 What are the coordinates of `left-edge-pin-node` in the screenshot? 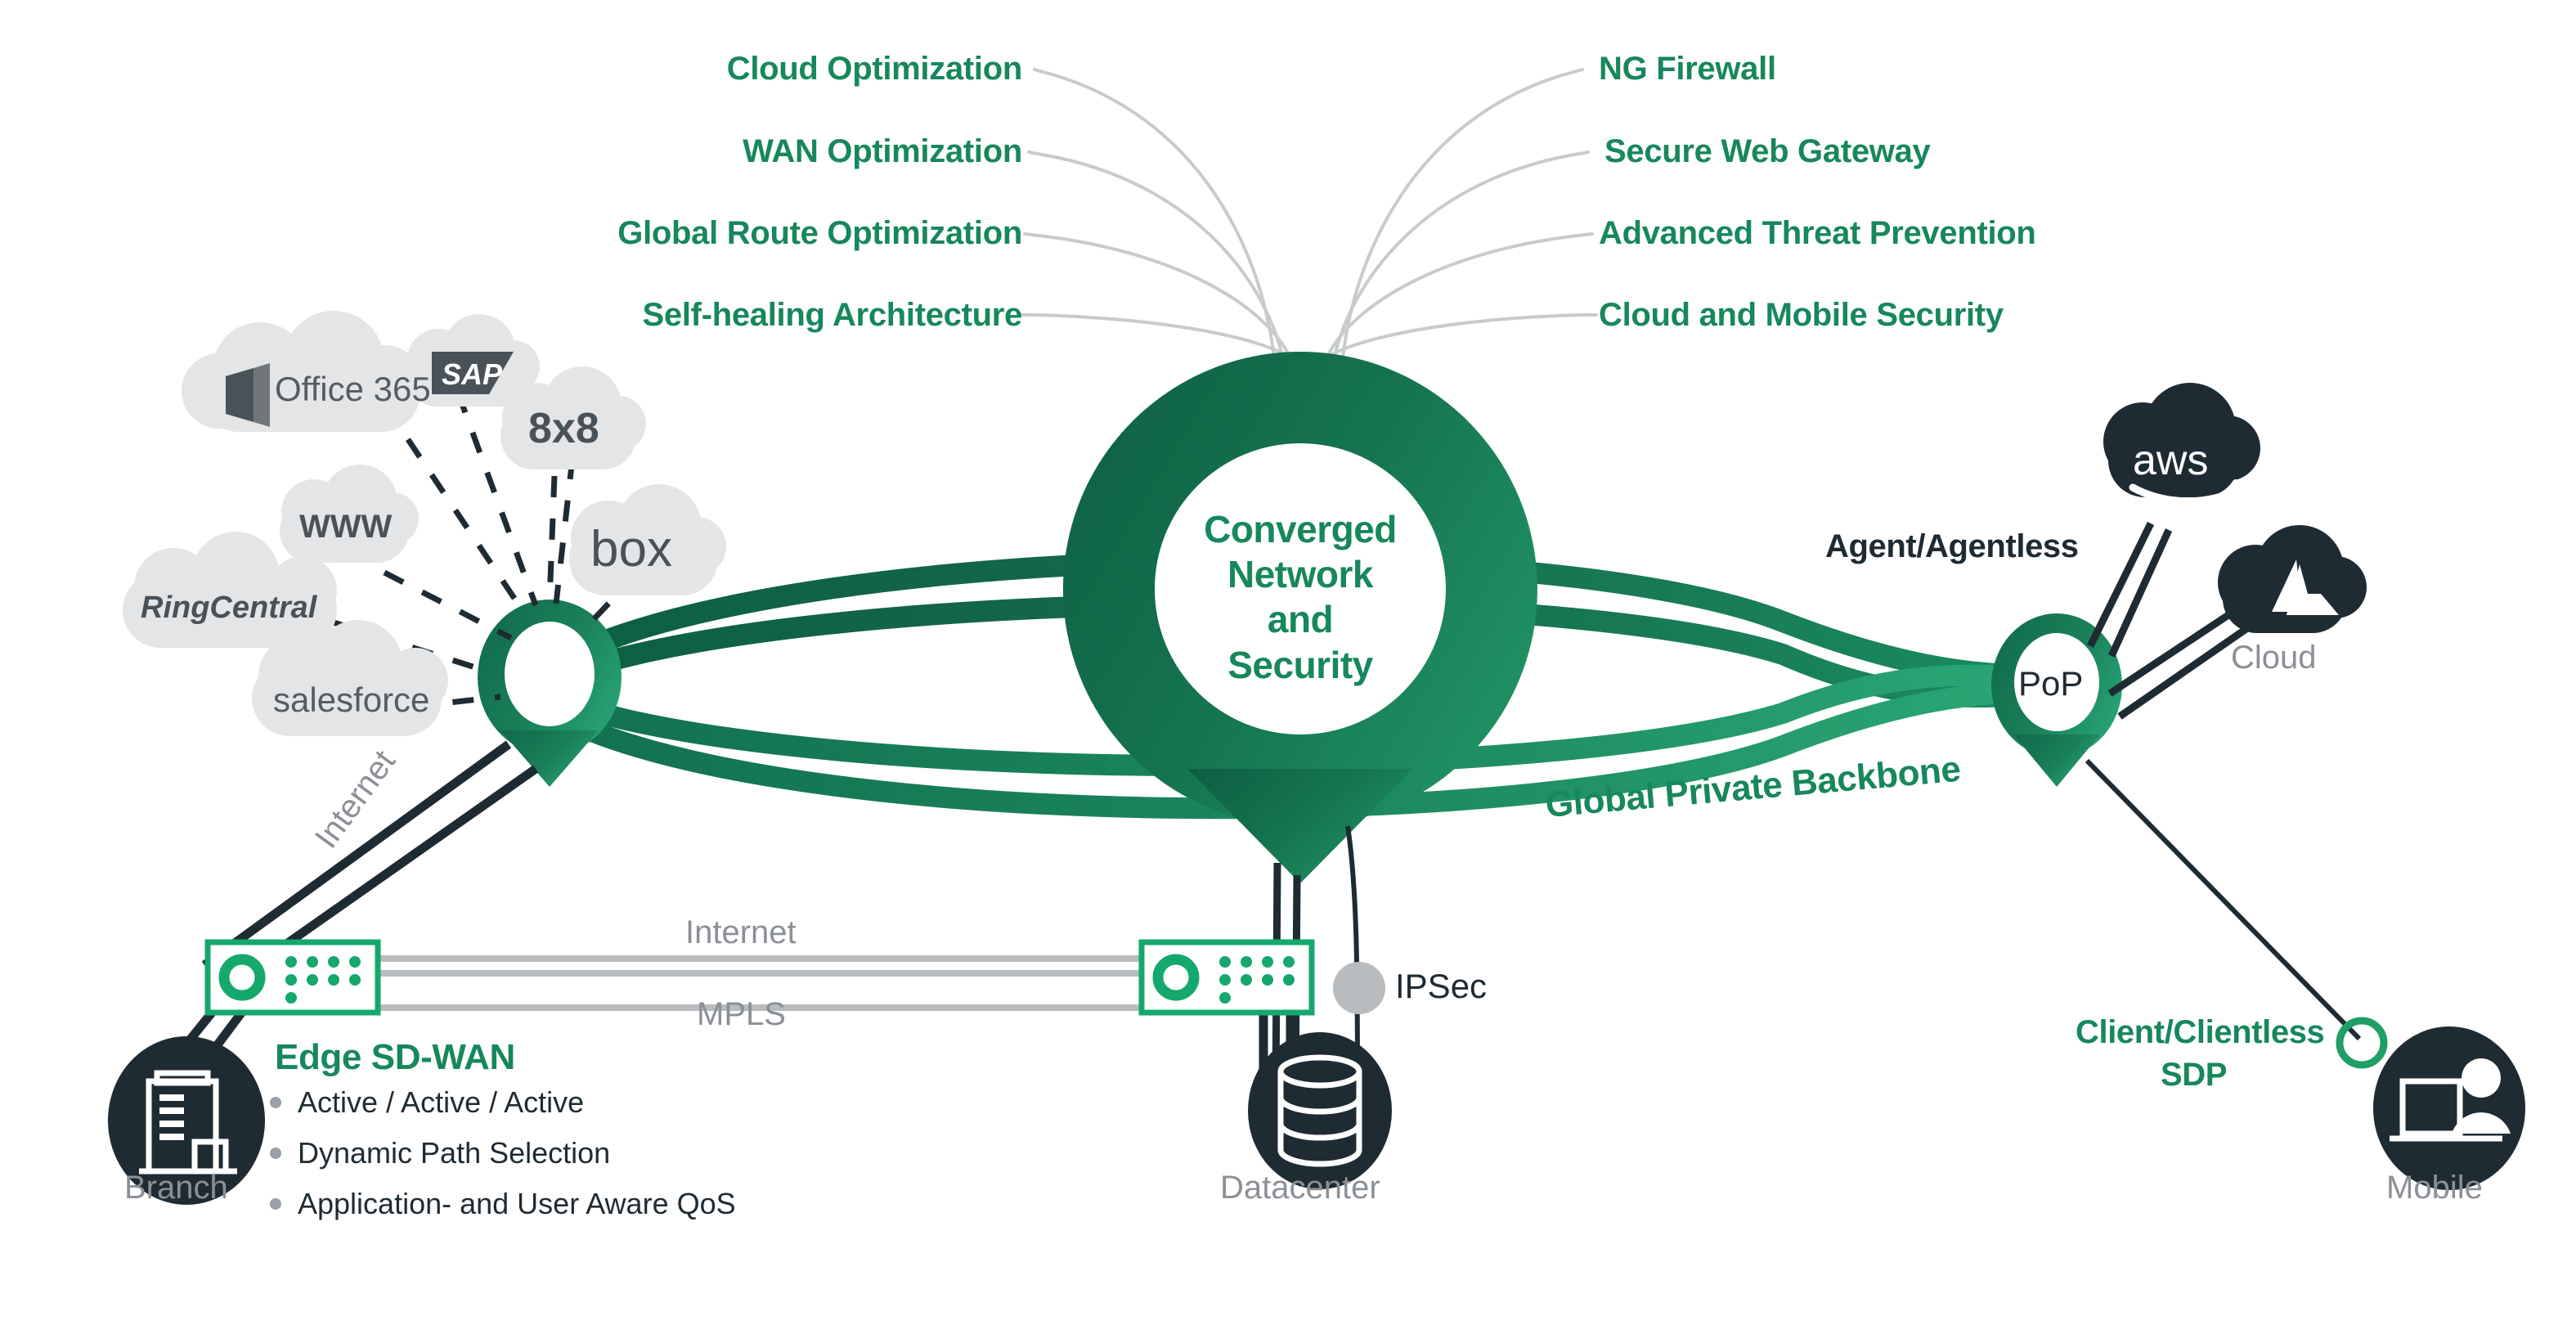 It's located at (550, 693).